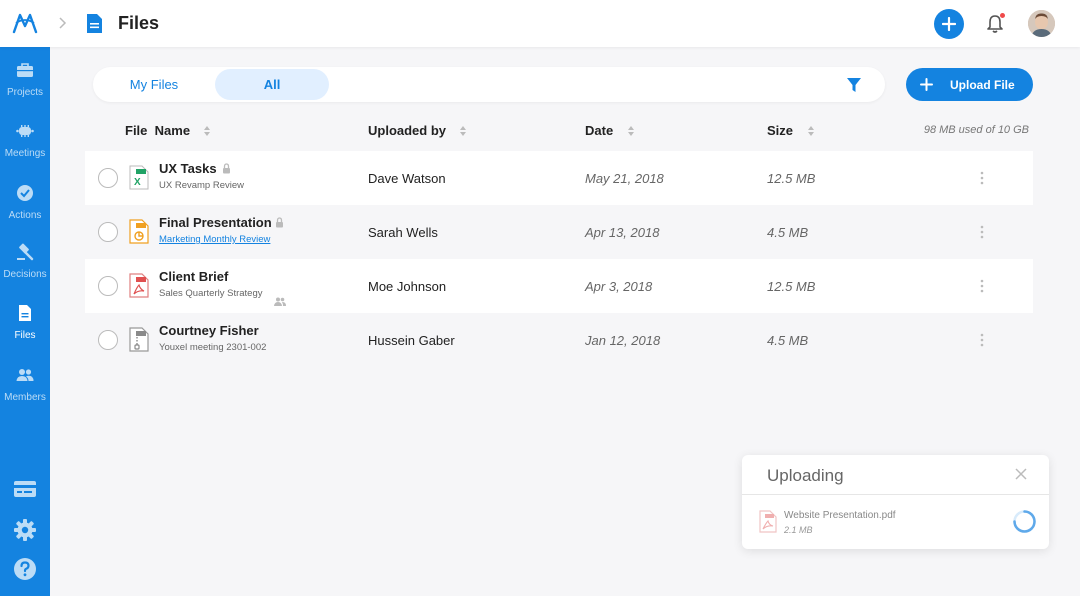 Image resolution: width=1080 pixels, height=596 pixels. I want to click on column-header-file-prefix: File, so click(136, 130).